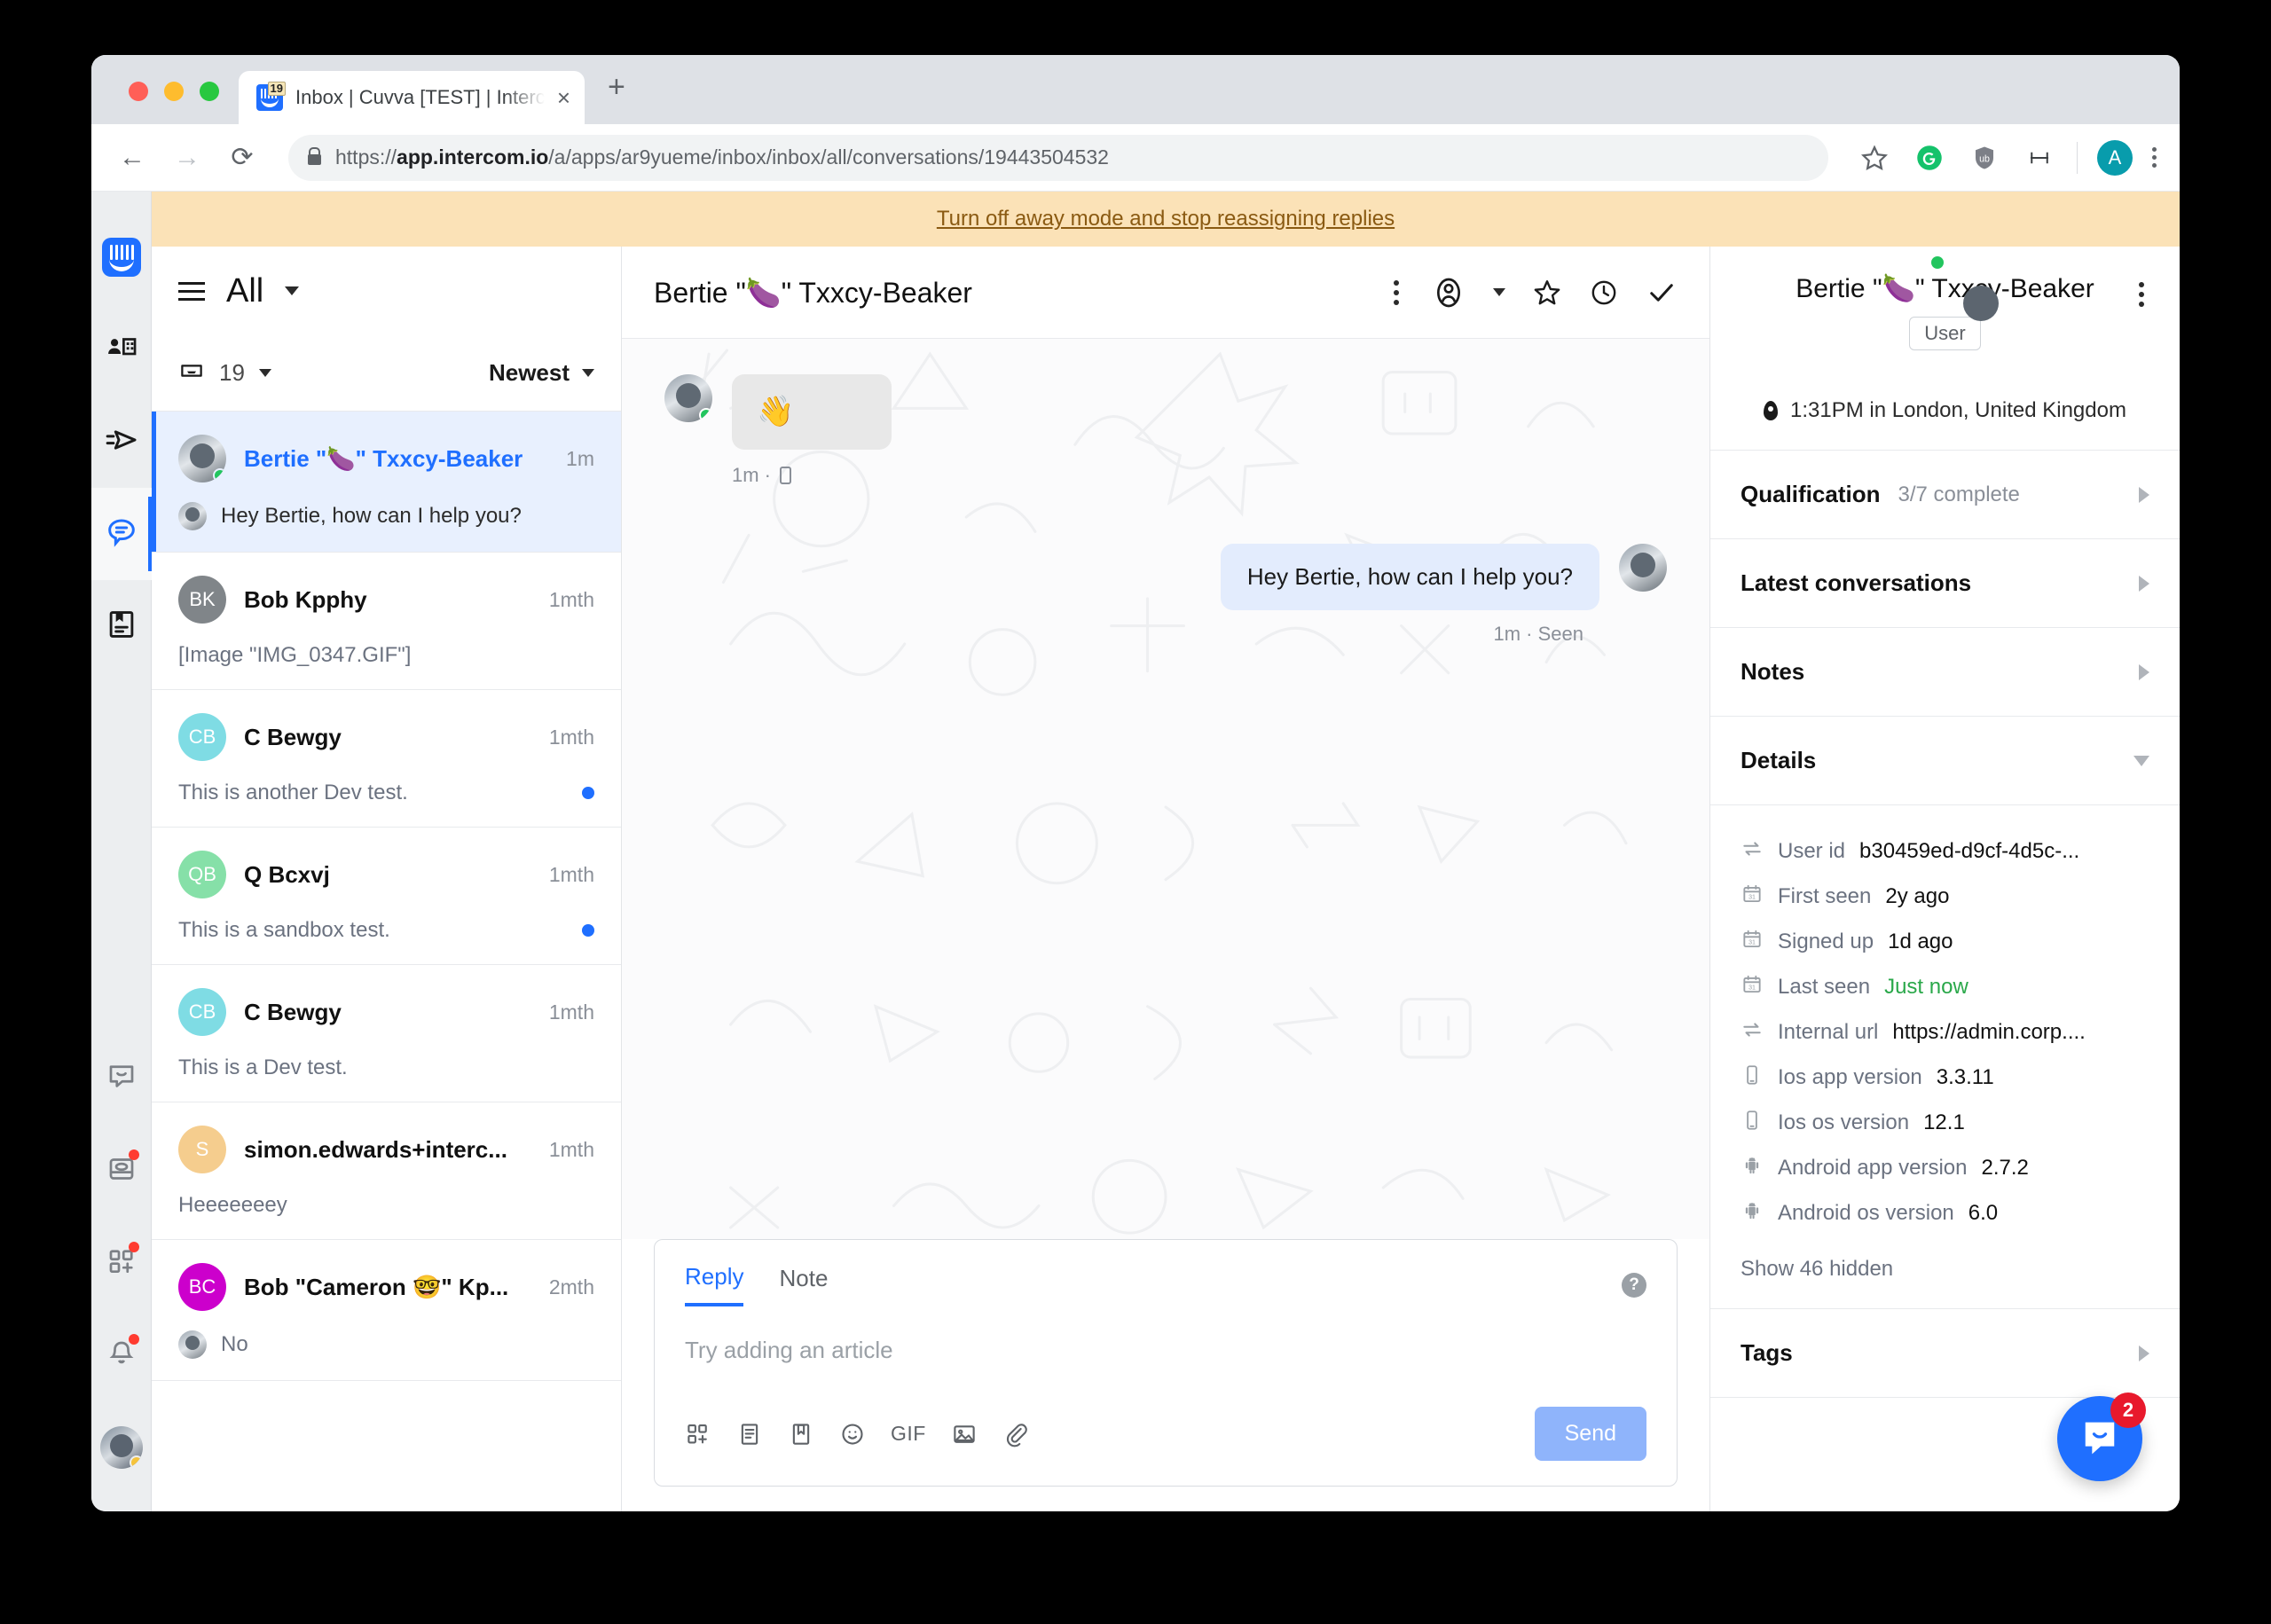 Image resolution: width=2271 pixels, height=1624 pixels. I want to click on intercom-favicon: 19, so click(271, 96).